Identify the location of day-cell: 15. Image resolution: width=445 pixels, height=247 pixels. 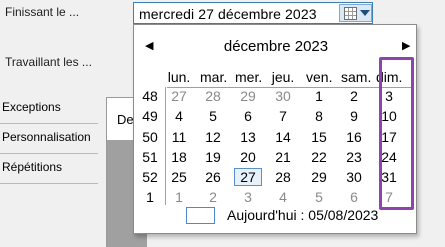
(319, 137).